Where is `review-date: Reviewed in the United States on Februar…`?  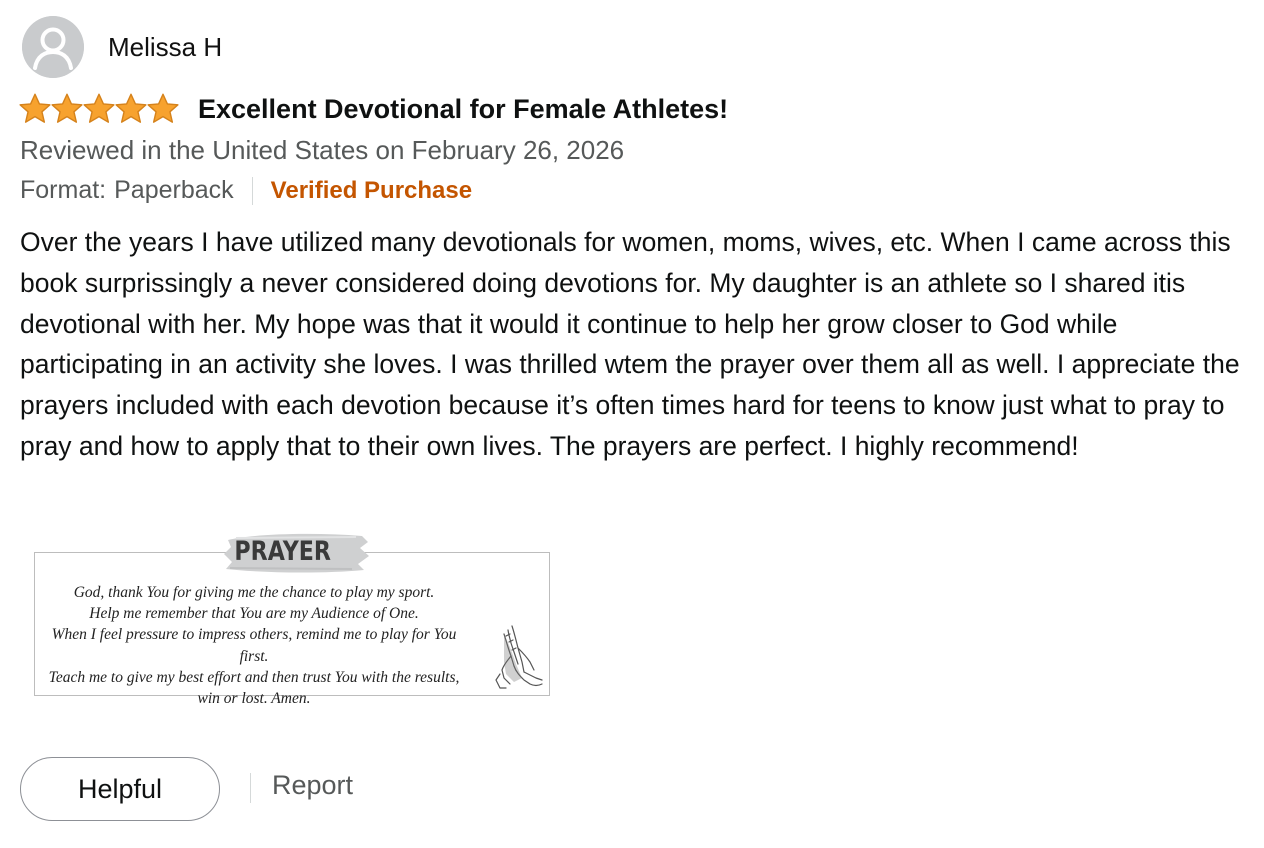 review-date: Reviewed in the United States on Februar… is located at coordinates (322, 150).